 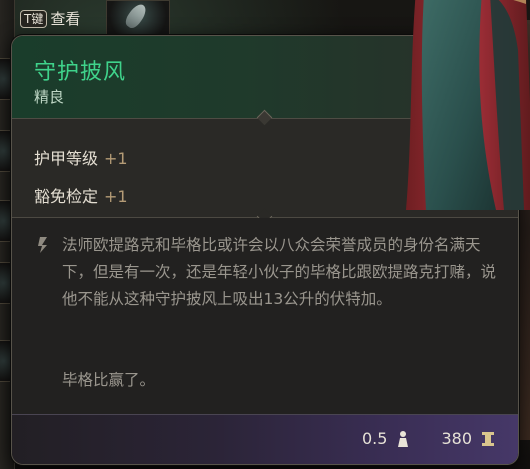 I want to click on stat-label: 护甲等级, so click(x=66, y=158).